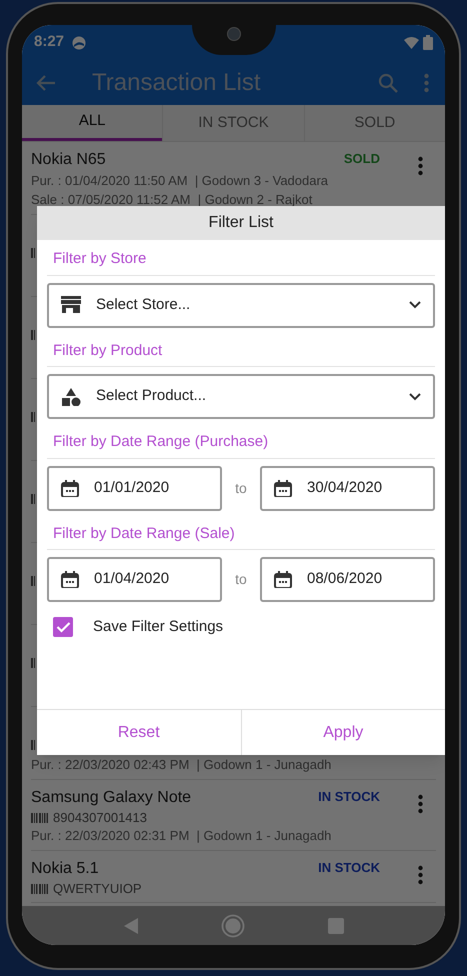 This screenshot has width=467, height=976. Describe the element at coordinates (176, 83) in the screenshot. I see `screen-title: Transaction List` at that location.